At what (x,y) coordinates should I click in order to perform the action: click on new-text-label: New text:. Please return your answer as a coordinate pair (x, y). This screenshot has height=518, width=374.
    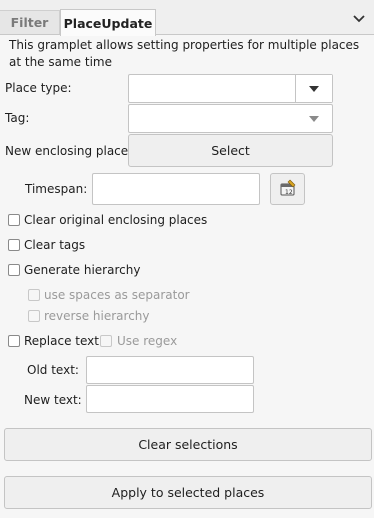
    Looking at the image, I should click on (53, 400).